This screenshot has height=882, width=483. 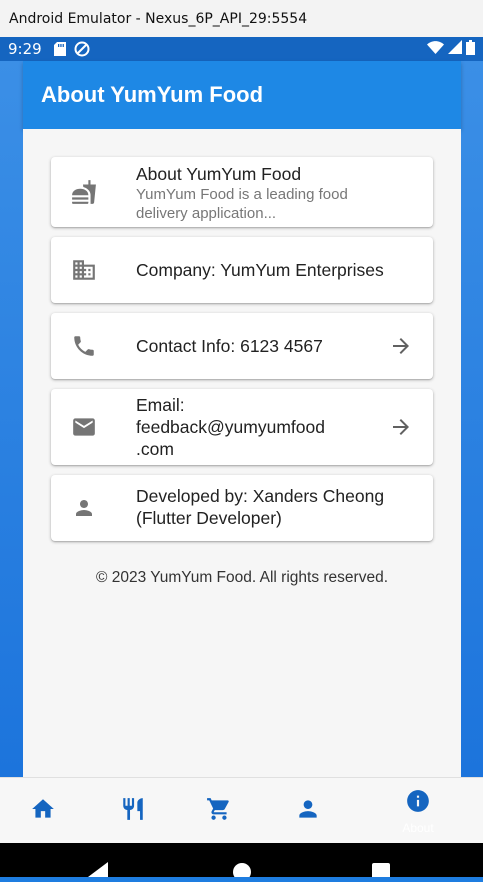 I want to click on cart-icon, so click(x=219, y=811).